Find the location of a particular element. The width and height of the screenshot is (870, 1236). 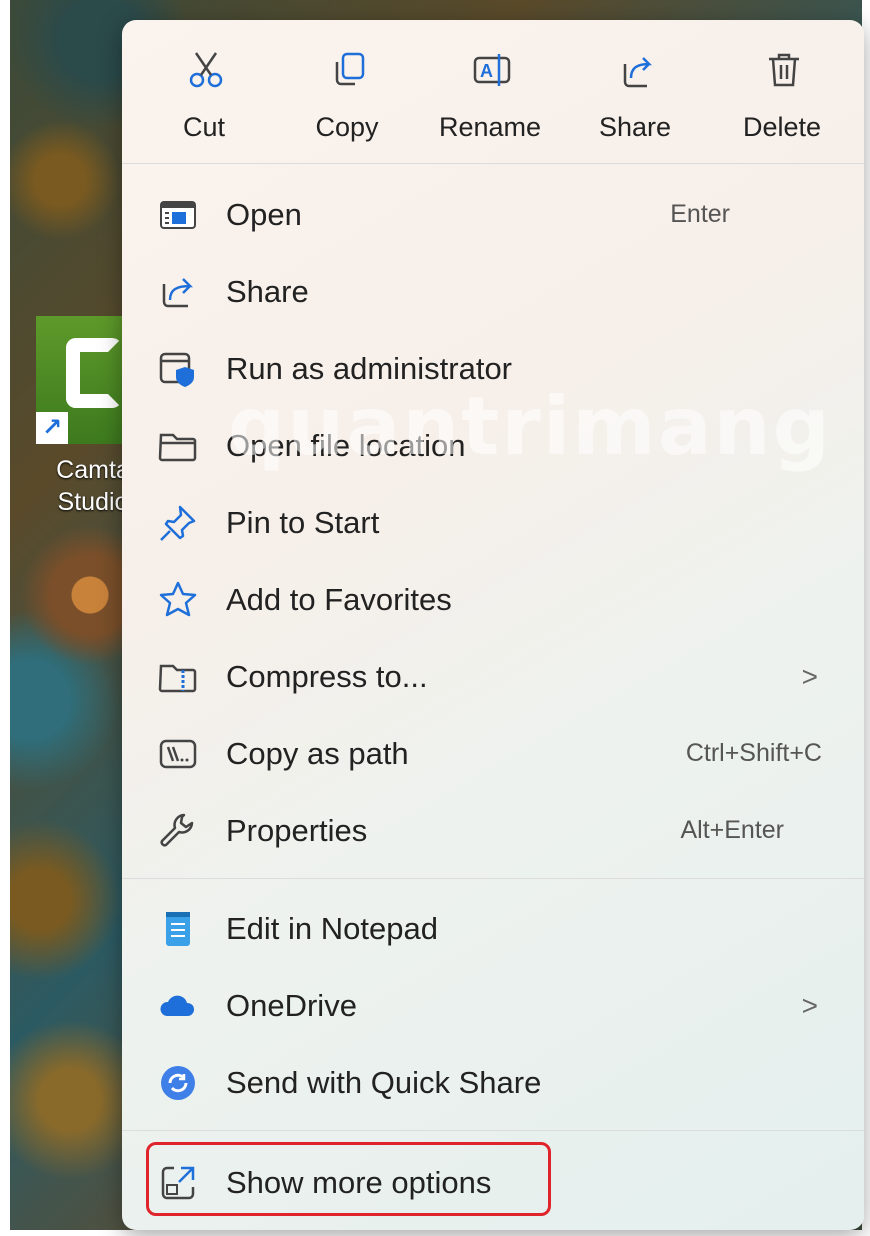

shortcut-hint: Enter is located at coordinates (700, 214).